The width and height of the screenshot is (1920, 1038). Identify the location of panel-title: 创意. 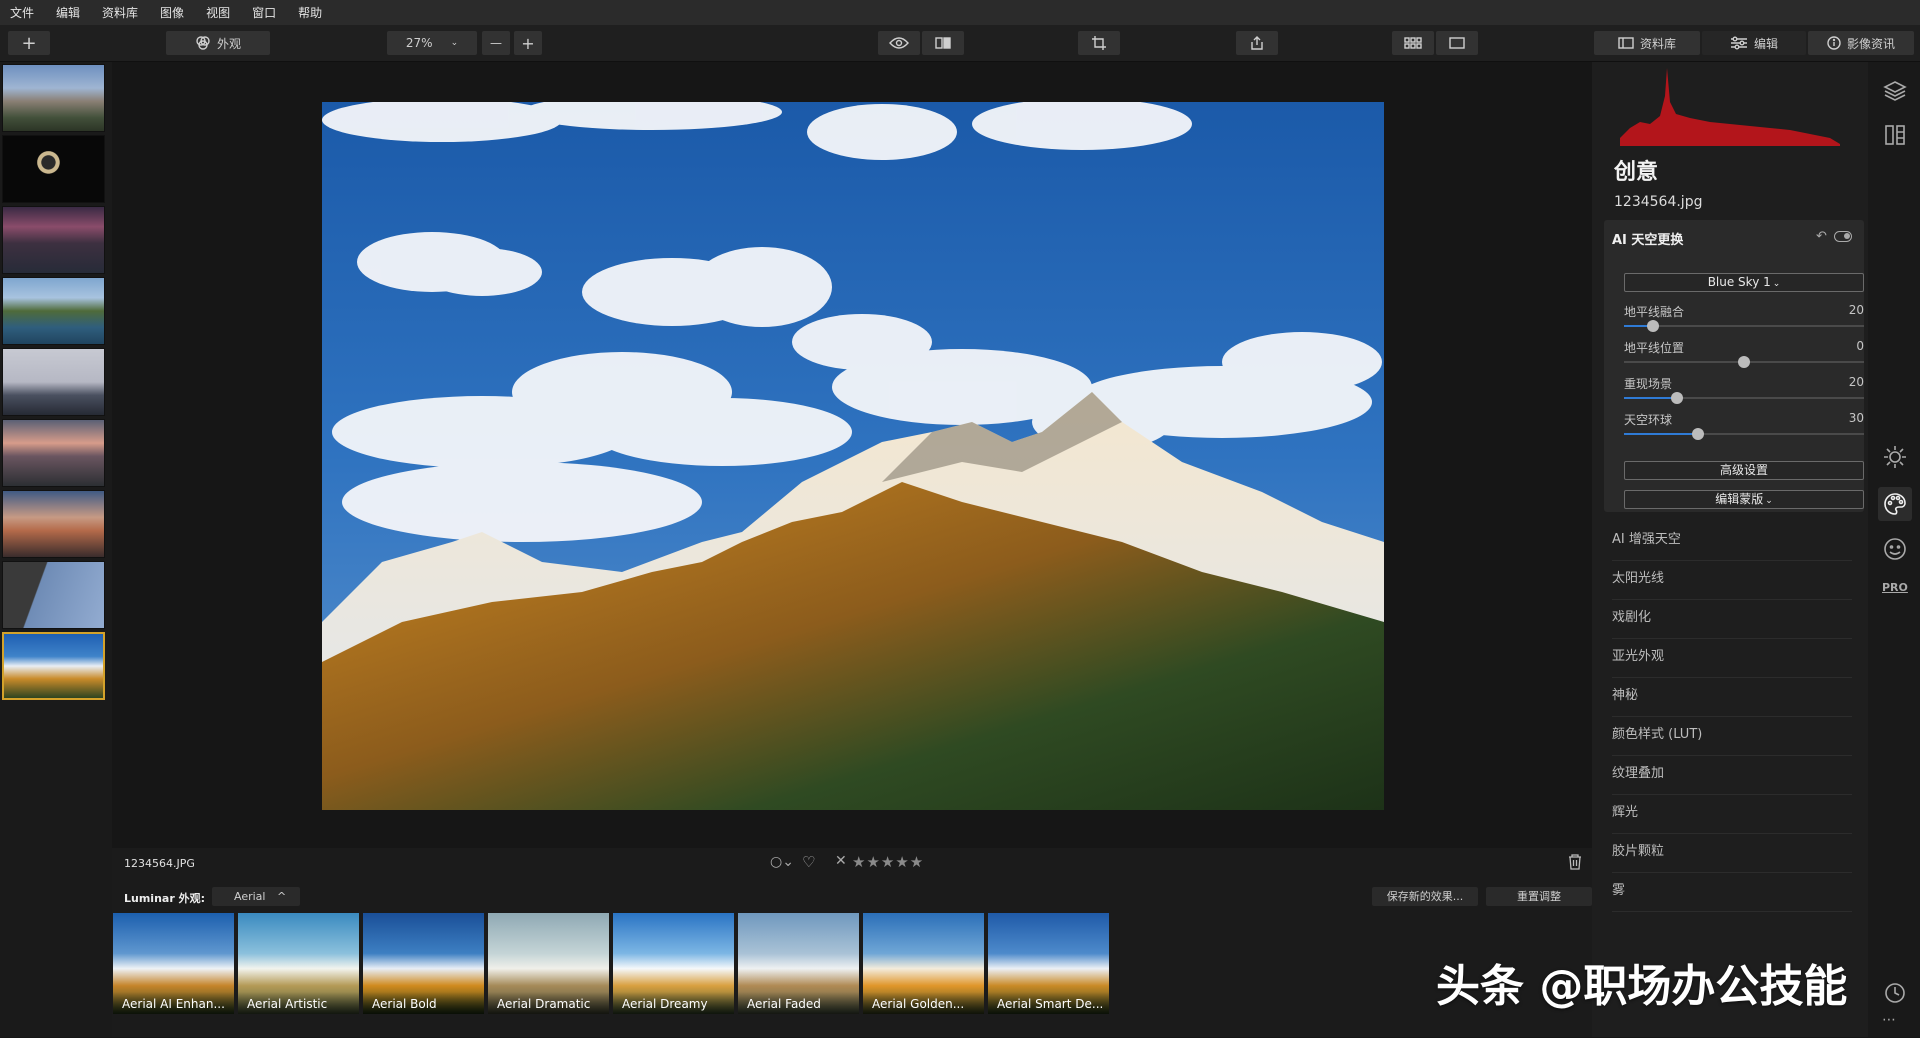
(1636, 172).